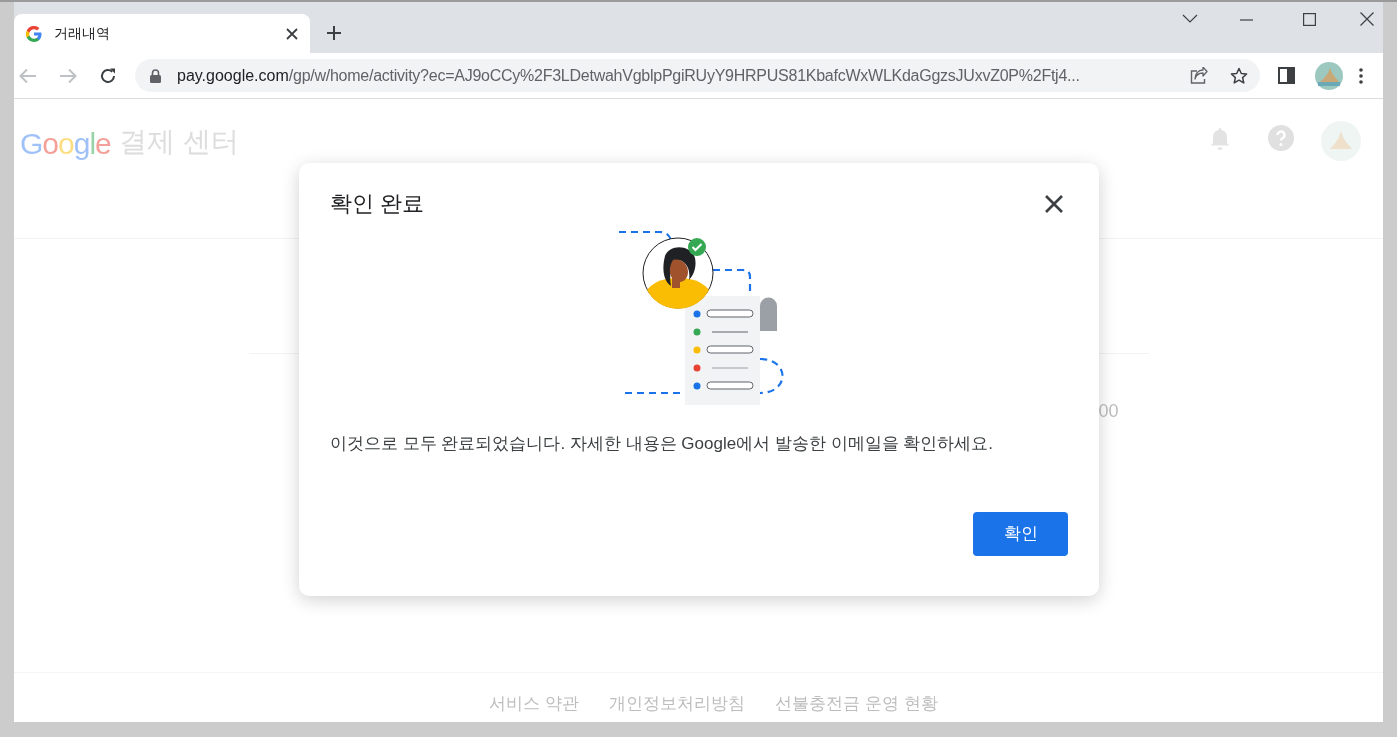 This screenshot has width=1397, height=737. I want to click on avatar-icon, so click(1329, 75).